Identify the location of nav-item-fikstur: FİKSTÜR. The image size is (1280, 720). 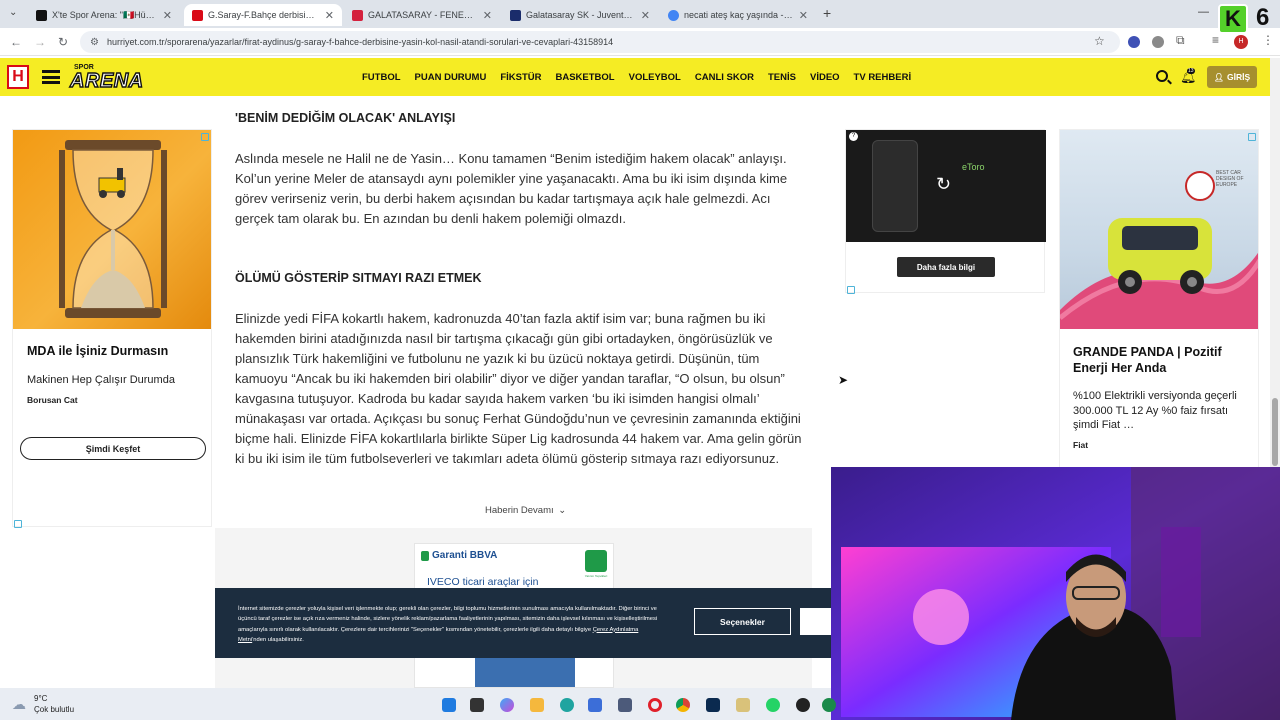
(520, 77).